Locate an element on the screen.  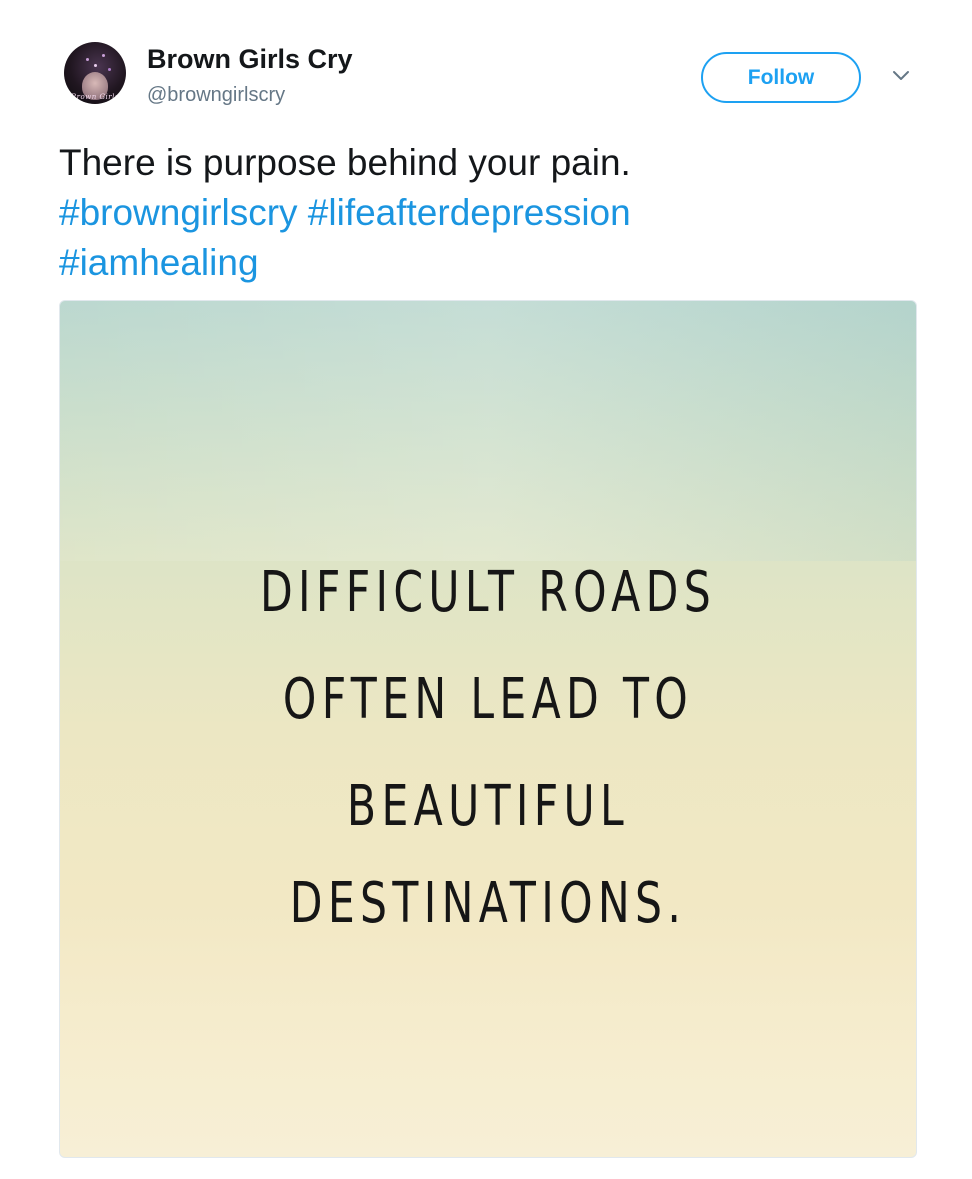
tweet-text-line: There is purpose behind your pain. is located at coordinates (345, 162).